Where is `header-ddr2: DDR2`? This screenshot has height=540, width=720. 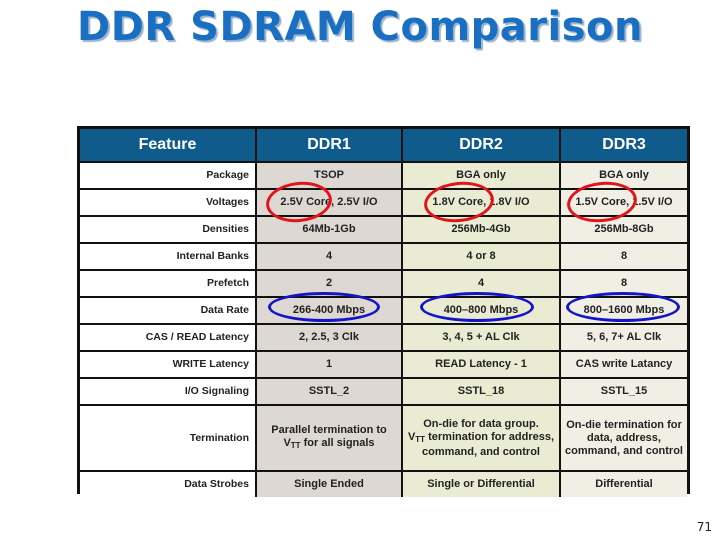 header-ddr2: DDR2 is located at coordinates (481, 146).